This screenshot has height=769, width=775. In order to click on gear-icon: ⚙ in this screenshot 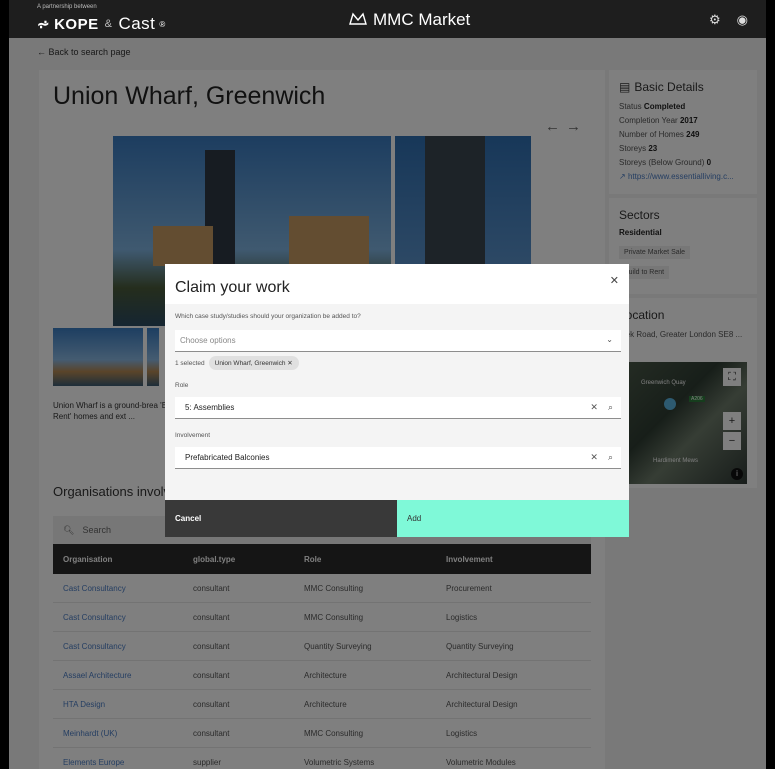, I will do `click(715, 20)`.